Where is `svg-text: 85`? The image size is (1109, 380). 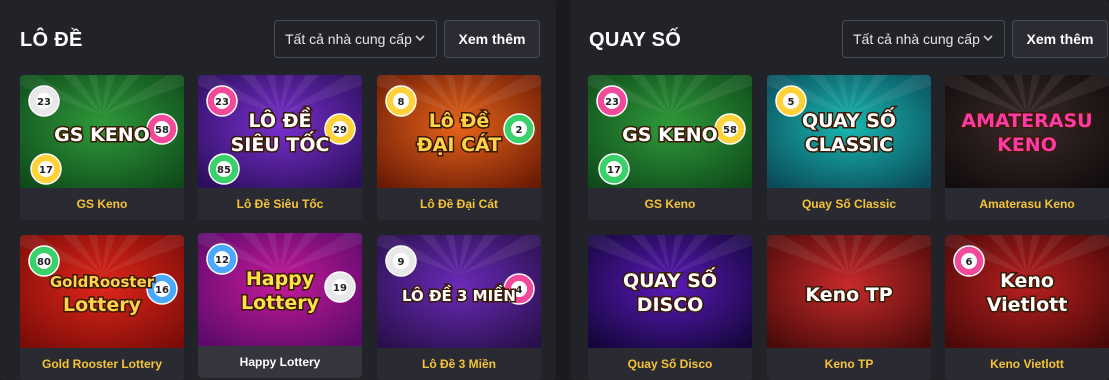 svg-text: 85 is located at coordinates (224, 170).